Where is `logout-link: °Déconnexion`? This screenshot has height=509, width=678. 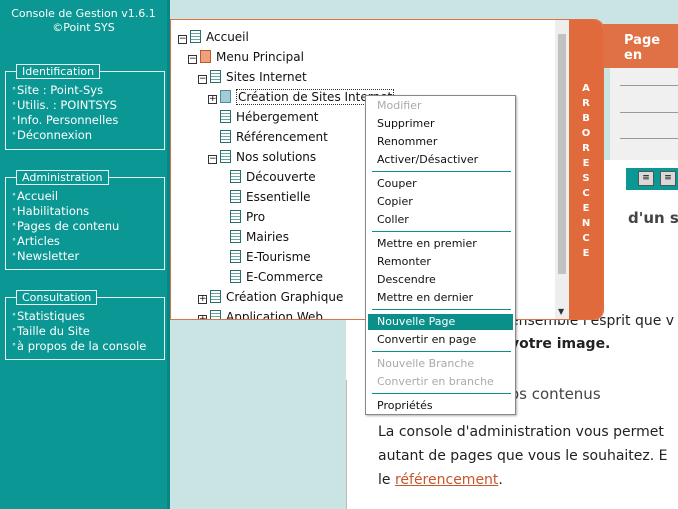
logout-link: °Déconnexion is located at coordinates (86, 135).